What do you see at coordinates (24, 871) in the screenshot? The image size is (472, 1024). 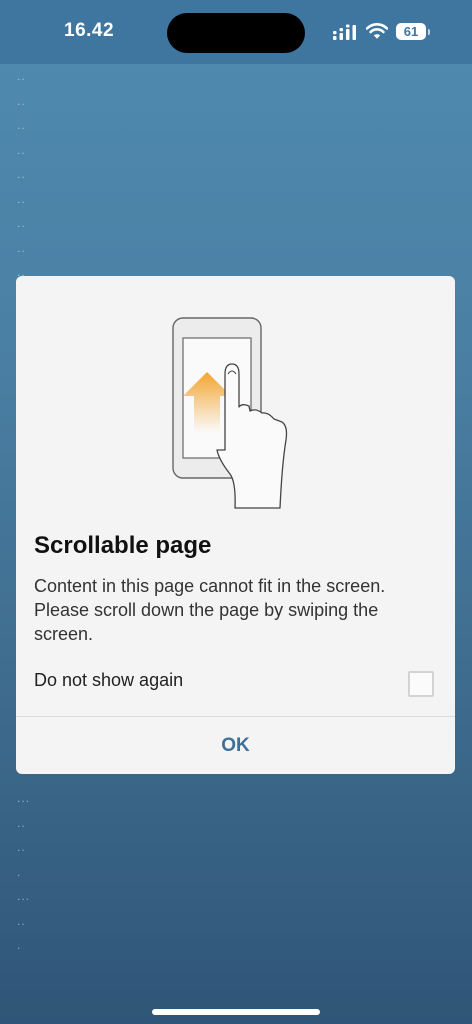 I see `background-dots-bottom: ... .. .. . ... .. .` at bounding box center [24, 871].